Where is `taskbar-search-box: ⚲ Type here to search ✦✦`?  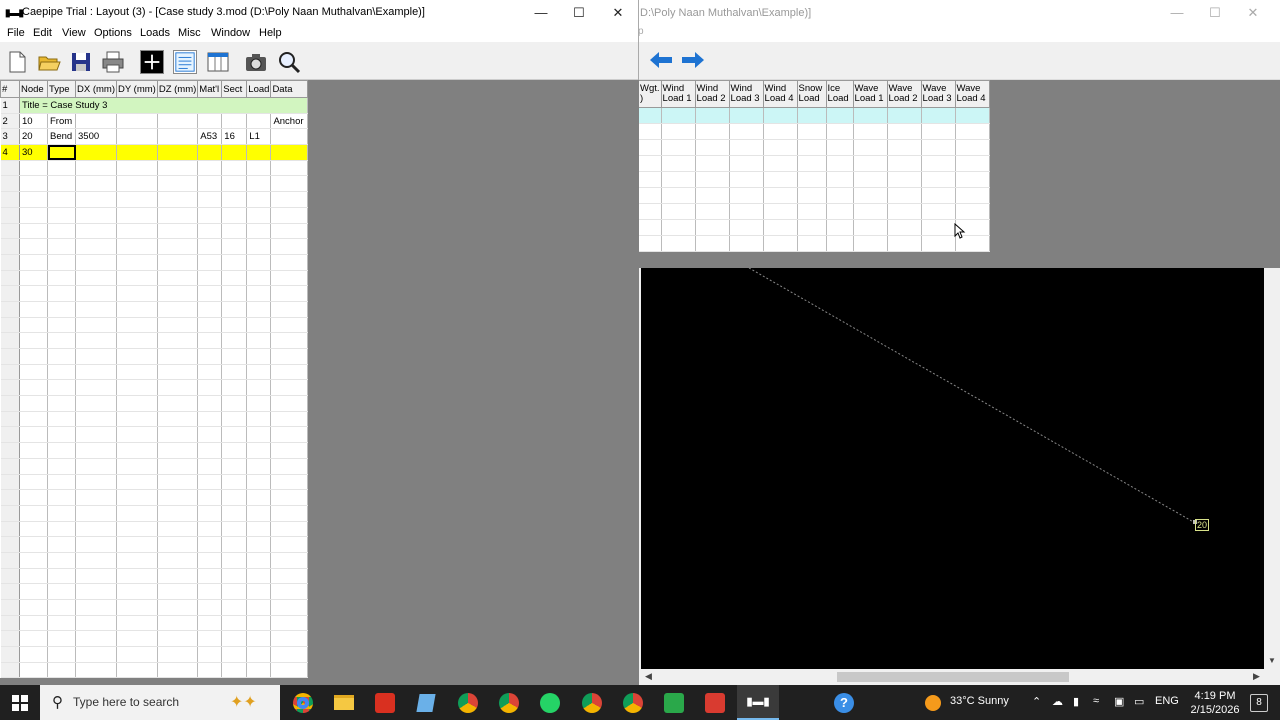
taskbar-search-box: ⚲ Type here to search ✦✦ is located at coordinates (160, 702).